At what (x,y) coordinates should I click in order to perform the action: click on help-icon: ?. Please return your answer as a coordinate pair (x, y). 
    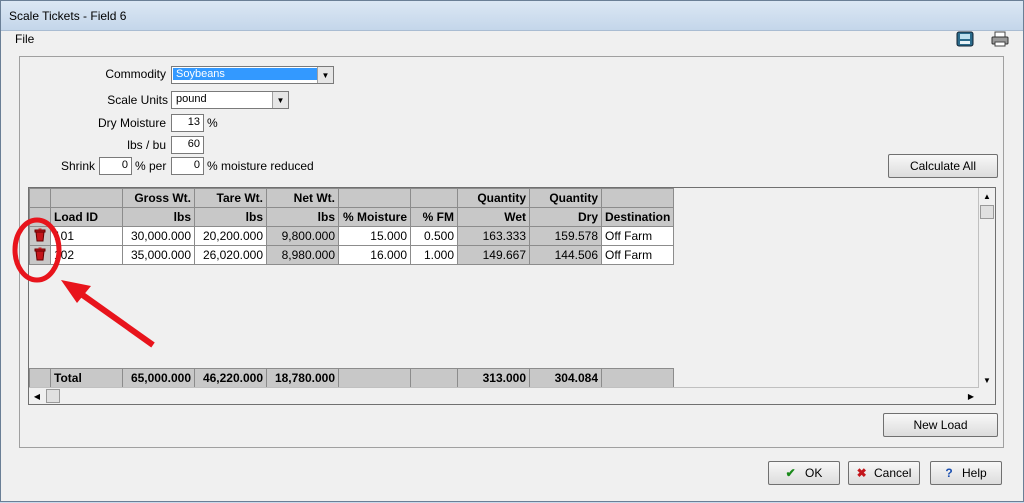
    Looking at the image, I should click on (949, 473).